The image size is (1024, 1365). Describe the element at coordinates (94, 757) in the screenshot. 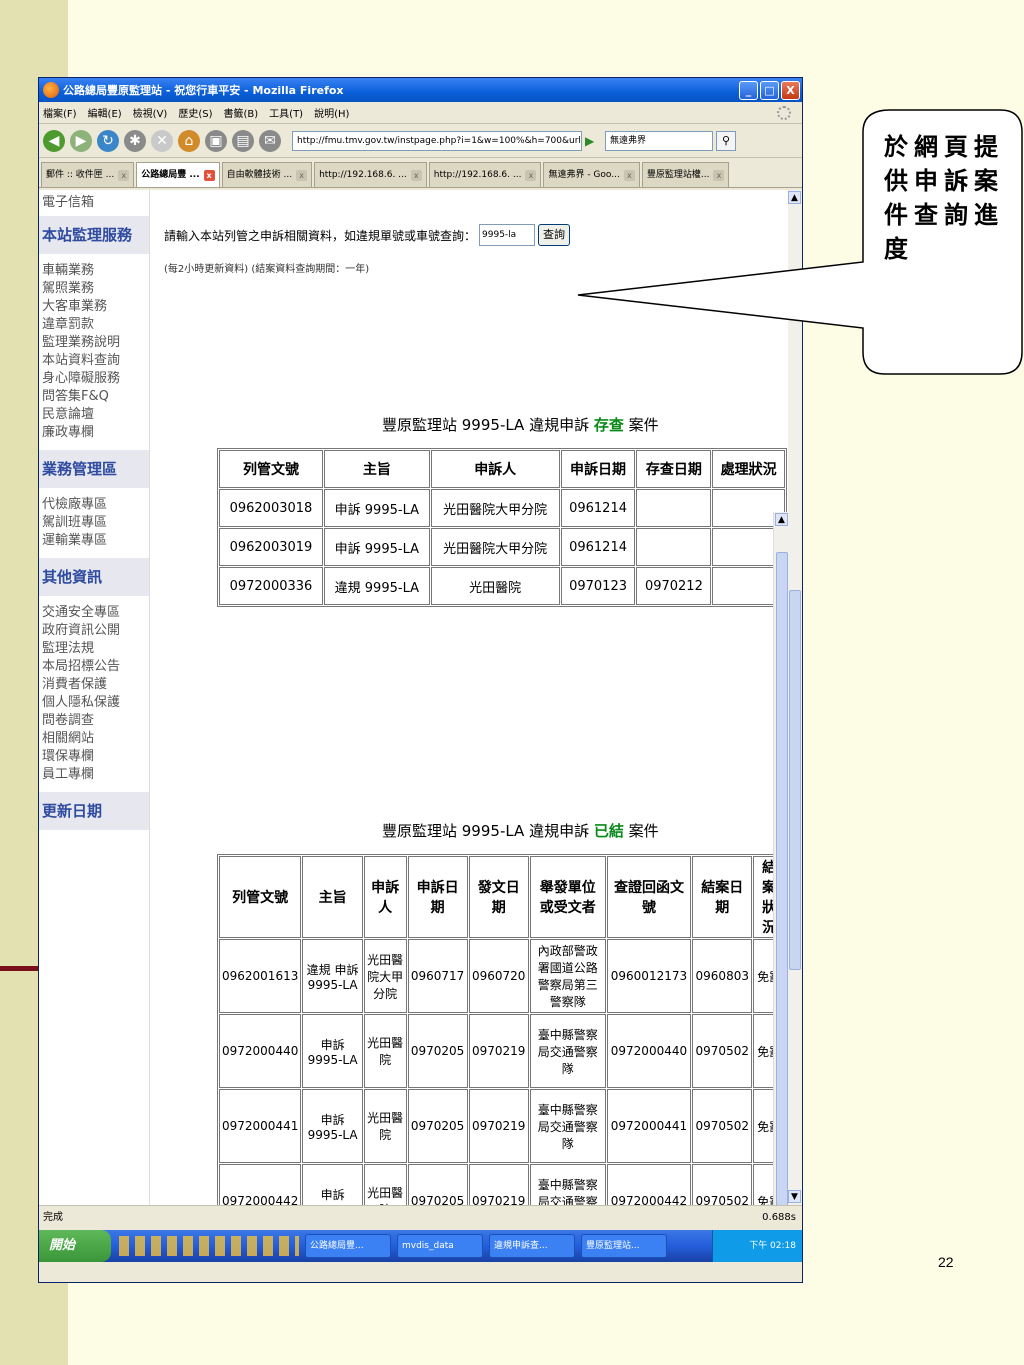

I see `sidebar-item: 環保專欄` at that location.